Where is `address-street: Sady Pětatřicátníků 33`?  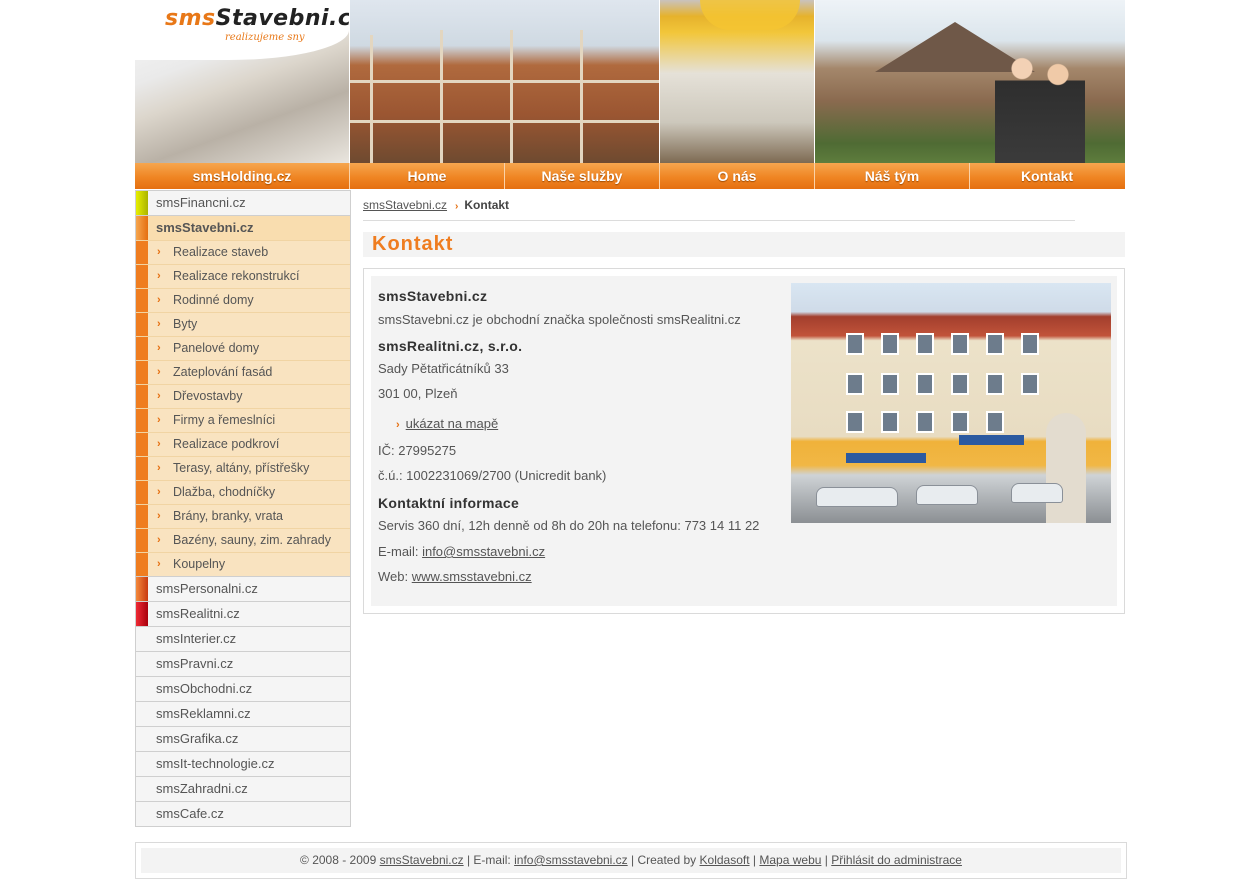
address-street: Sady Pětatřicátníků 33 is located at coordinates (443, 368).